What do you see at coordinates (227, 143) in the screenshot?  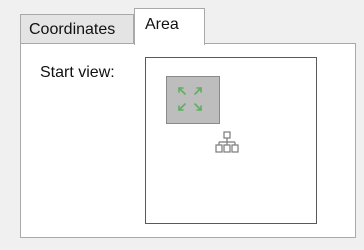 I see `network-nodes-icon` at bounding box center [227, 143].